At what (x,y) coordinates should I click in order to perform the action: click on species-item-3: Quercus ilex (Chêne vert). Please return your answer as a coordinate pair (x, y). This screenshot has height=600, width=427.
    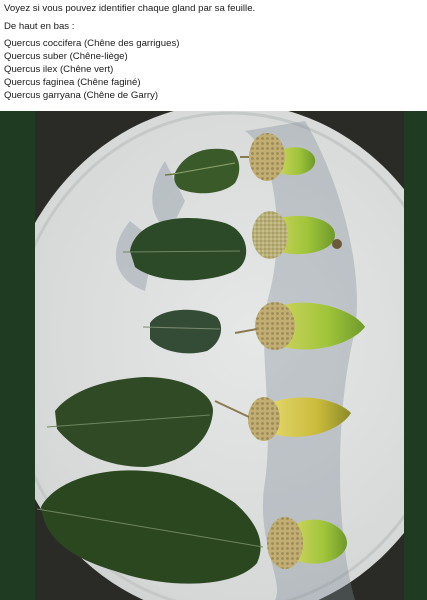
    Looking at the image, I should click on (59, 69).